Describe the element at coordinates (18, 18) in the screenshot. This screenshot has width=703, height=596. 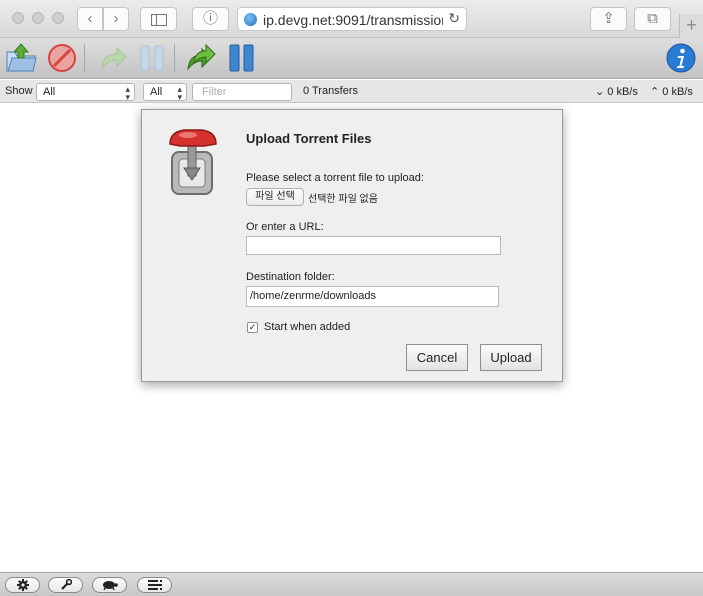
I see `close-window-button` at that location.